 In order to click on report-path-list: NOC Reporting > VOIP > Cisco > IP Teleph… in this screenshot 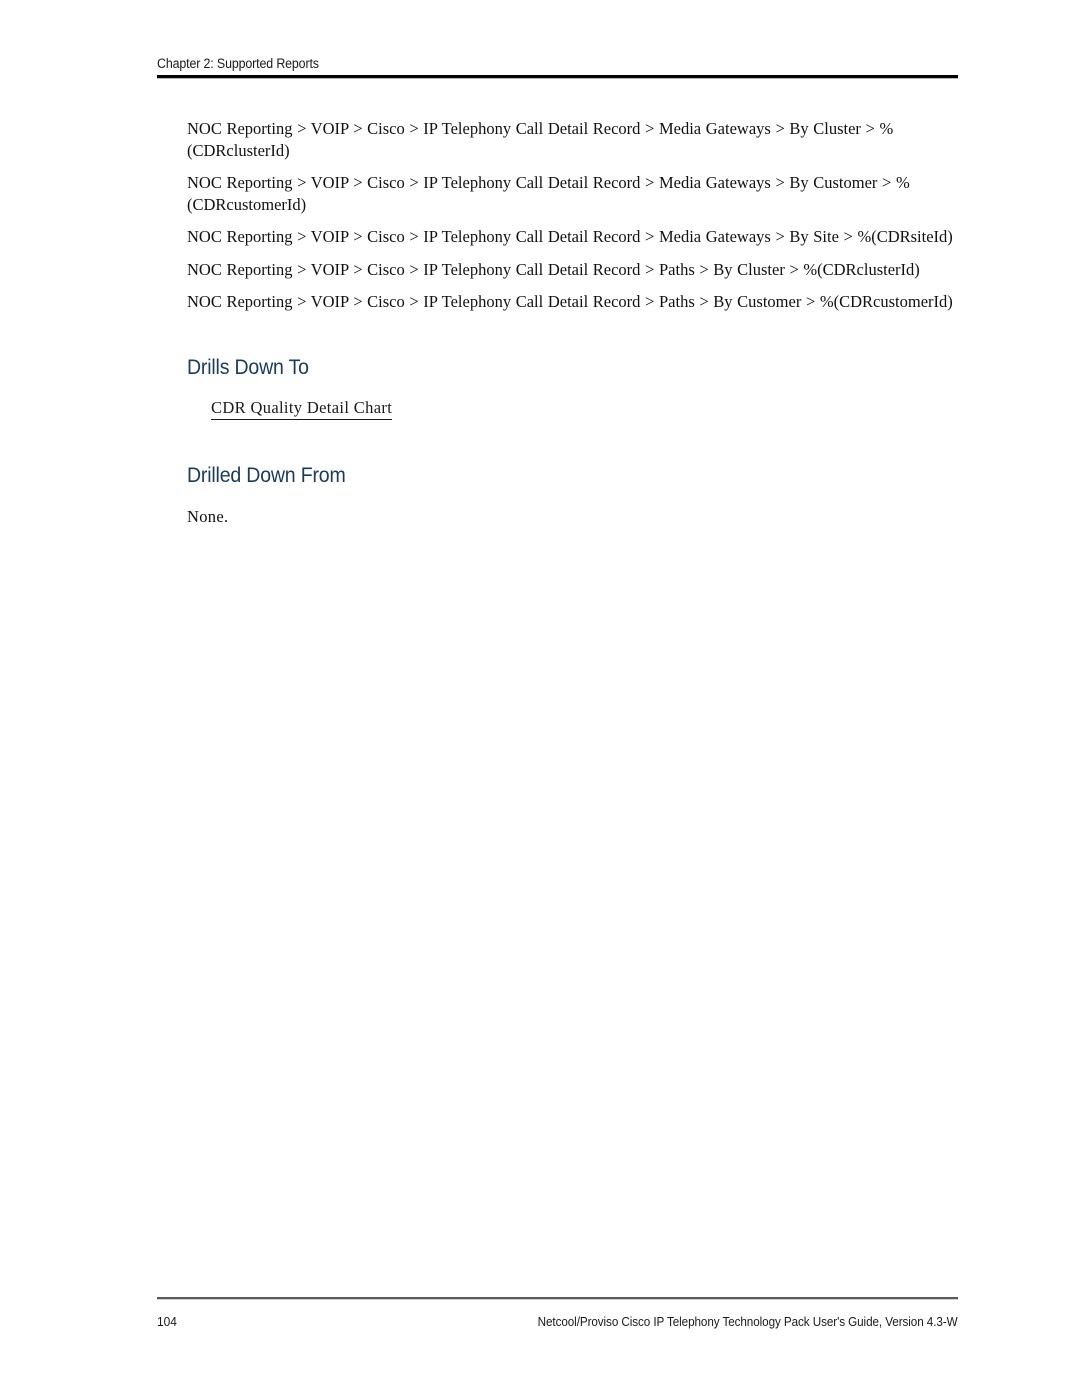, I will do `click(572, 215)`.